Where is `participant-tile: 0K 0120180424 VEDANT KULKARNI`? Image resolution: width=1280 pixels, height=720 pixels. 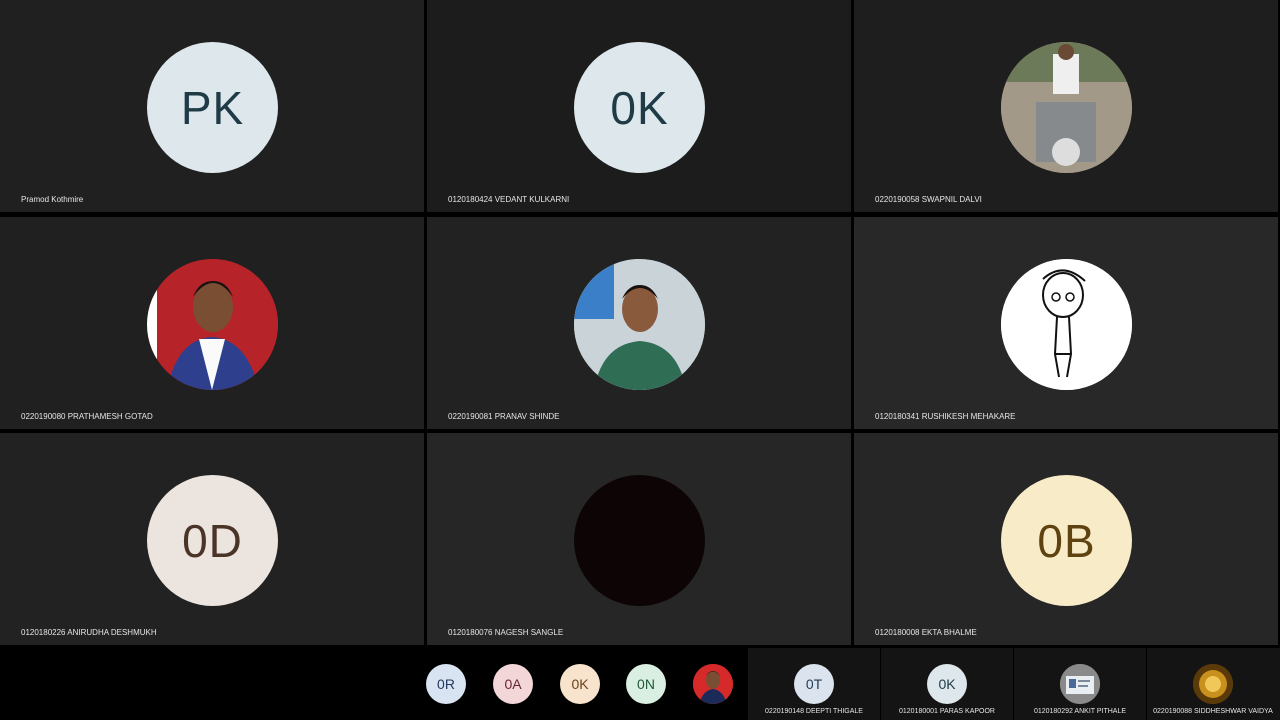 participant-tile: 0K 0120180424 VEDANT KULKARNI is located at coordinates (639, 106).